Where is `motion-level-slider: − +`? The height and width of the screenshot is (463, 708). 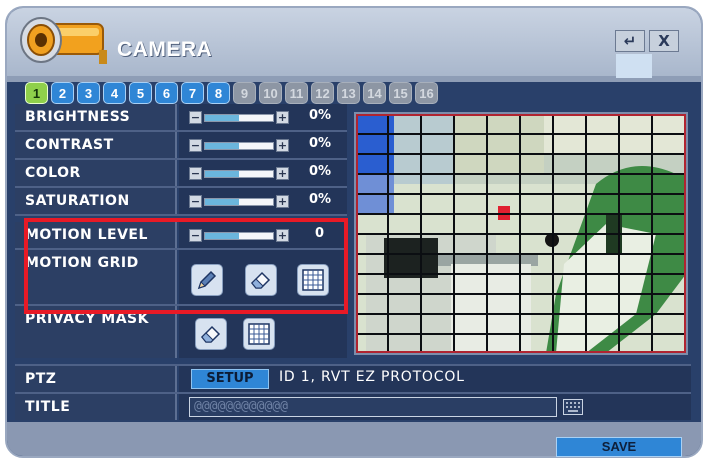
motion-level-slider: − + is located at coordinates (239, 235).